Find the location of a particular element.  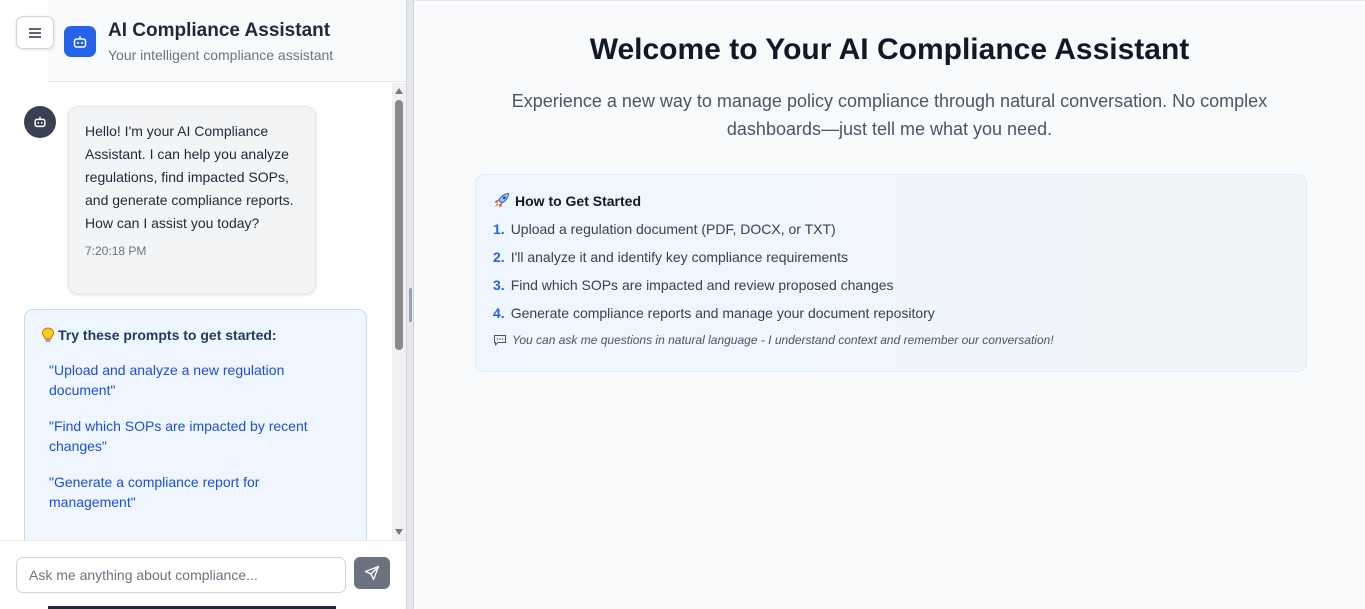

bot-avatar is located at coordinates (40, 122).